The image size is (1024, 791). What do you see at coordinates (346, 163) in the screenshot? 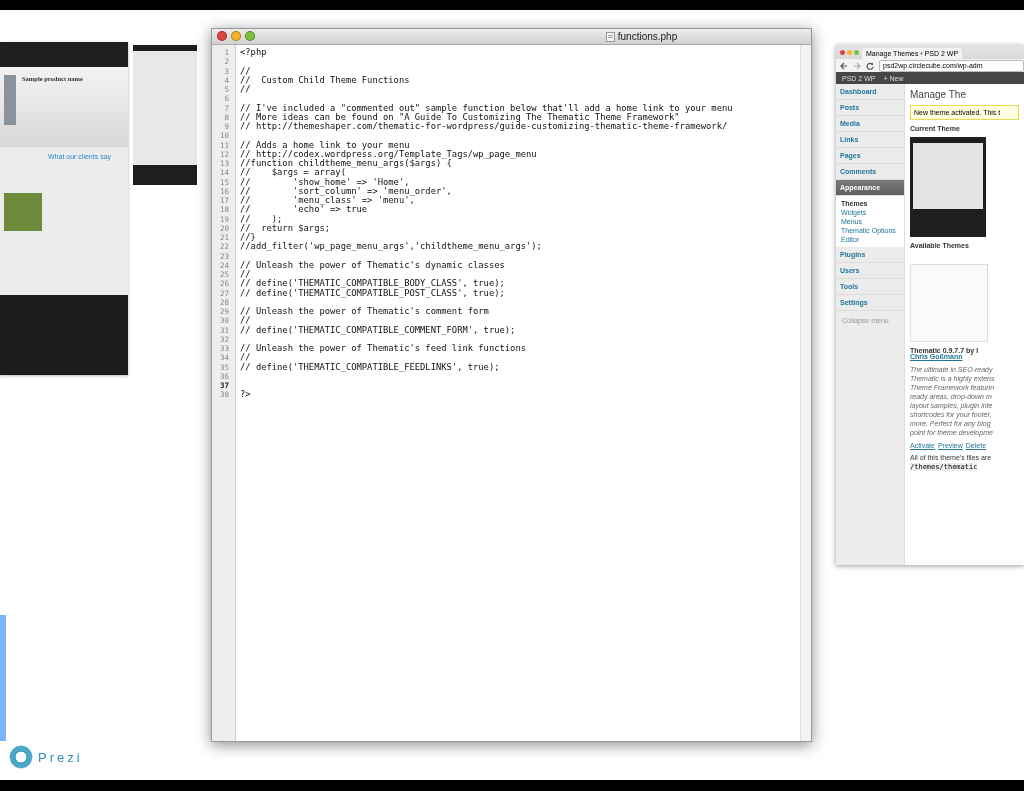
I see `code-line: //function childtheme_menu_args($args) {` at bounding box center [346, 163].